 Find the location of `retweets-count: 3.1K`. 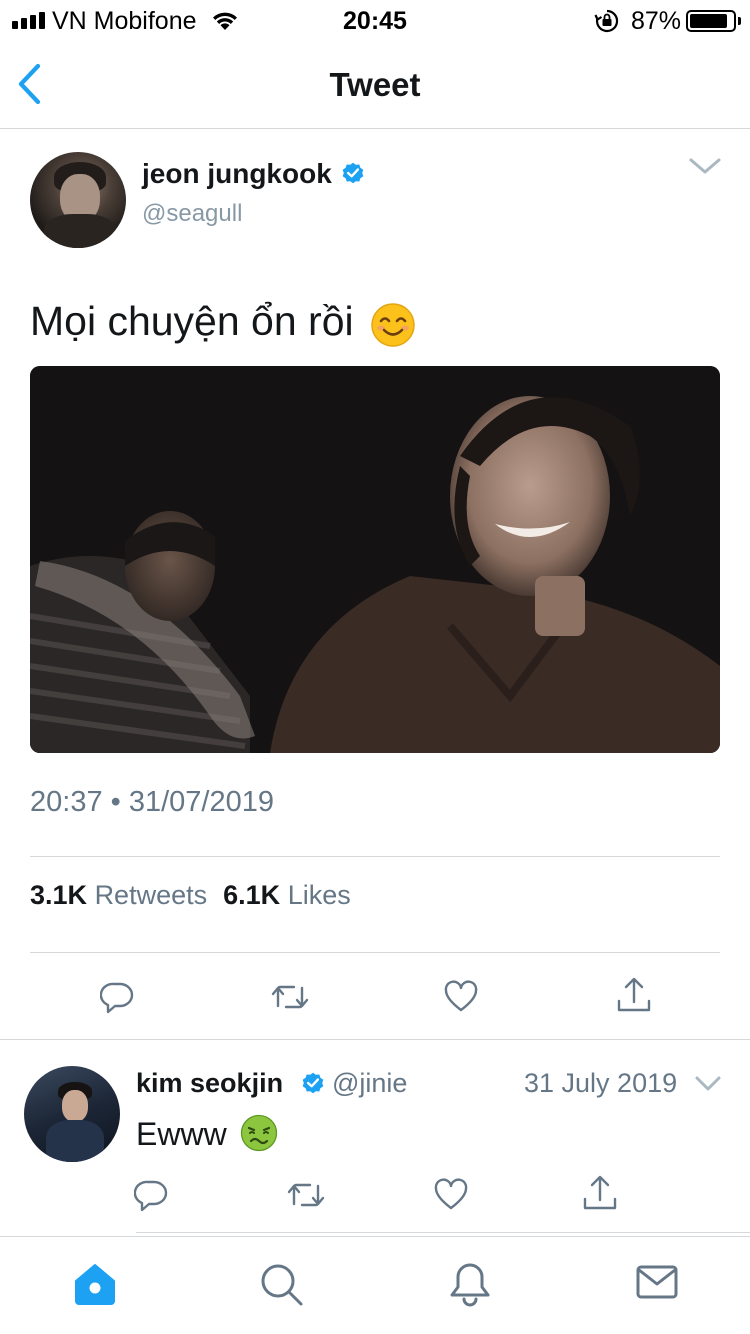

retweets-count: 3.1K is located at coordinates (59, 895).